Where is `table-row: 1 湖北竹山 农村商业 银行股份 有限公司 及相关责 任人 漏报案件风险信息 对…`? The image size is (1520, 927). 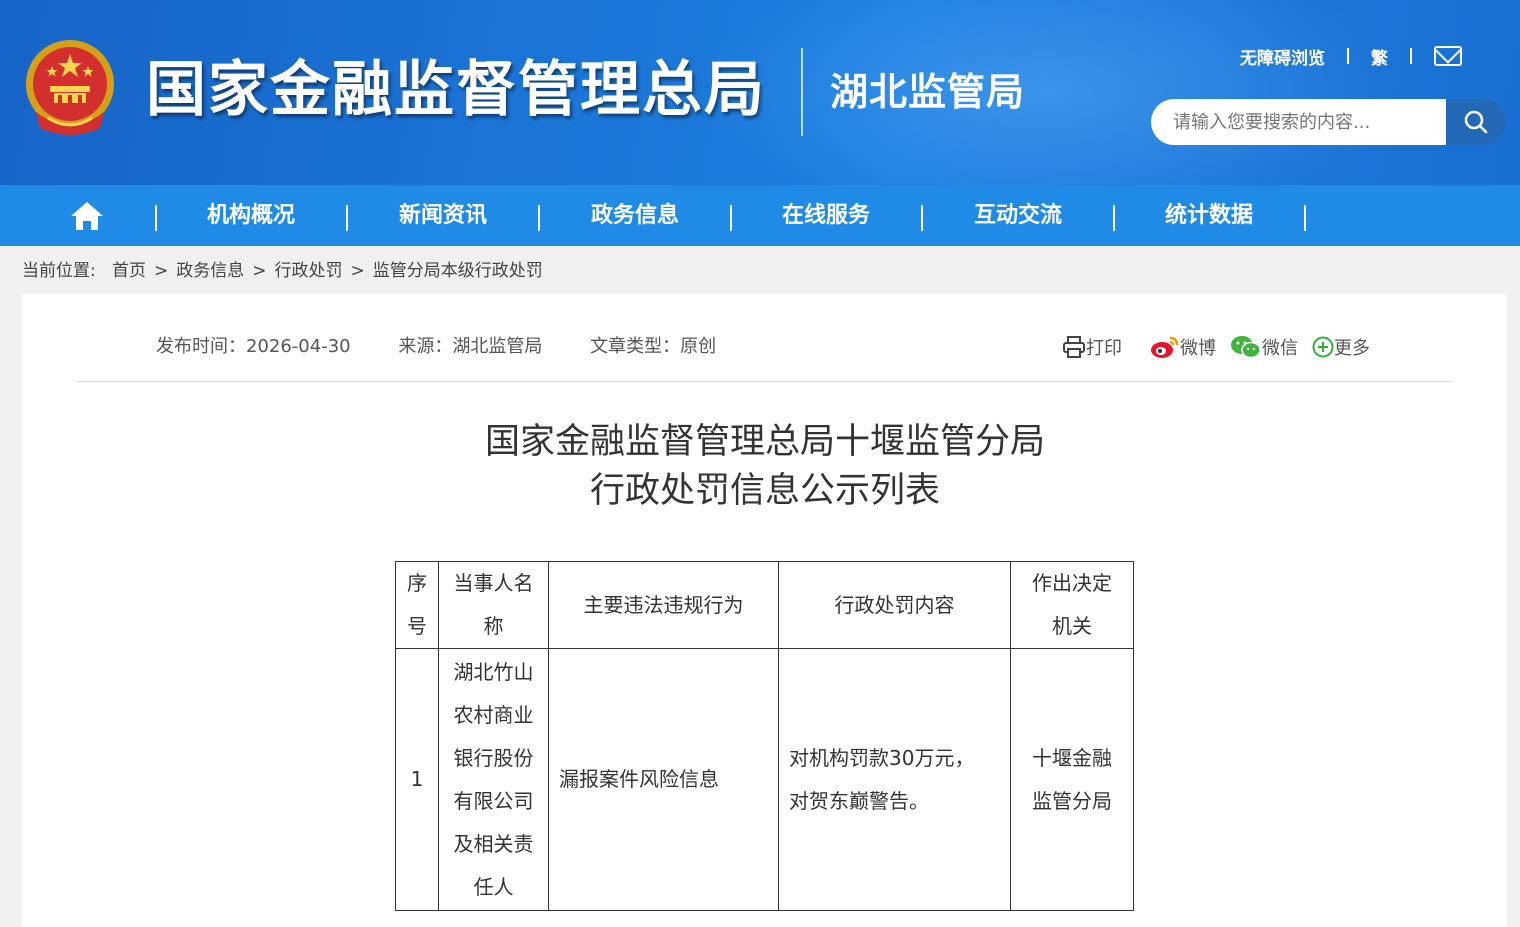 table-row: 1 湖北竹山 农村商业 银行股份 有限公司 及相关责 任人 漏报案件风险信息 对… is located at coordinates (764, 779).